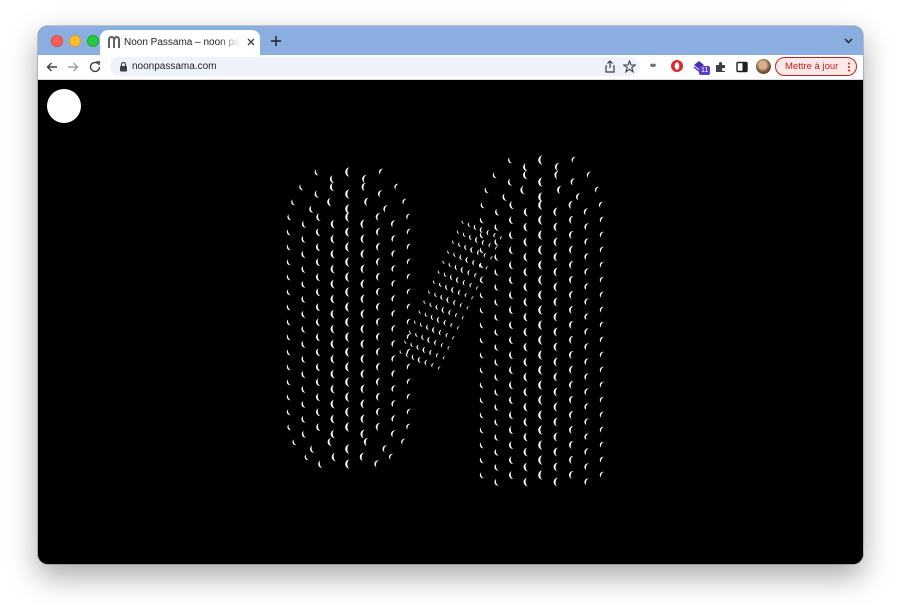  I want to click on chevron-down-icon, so click(848, 41).